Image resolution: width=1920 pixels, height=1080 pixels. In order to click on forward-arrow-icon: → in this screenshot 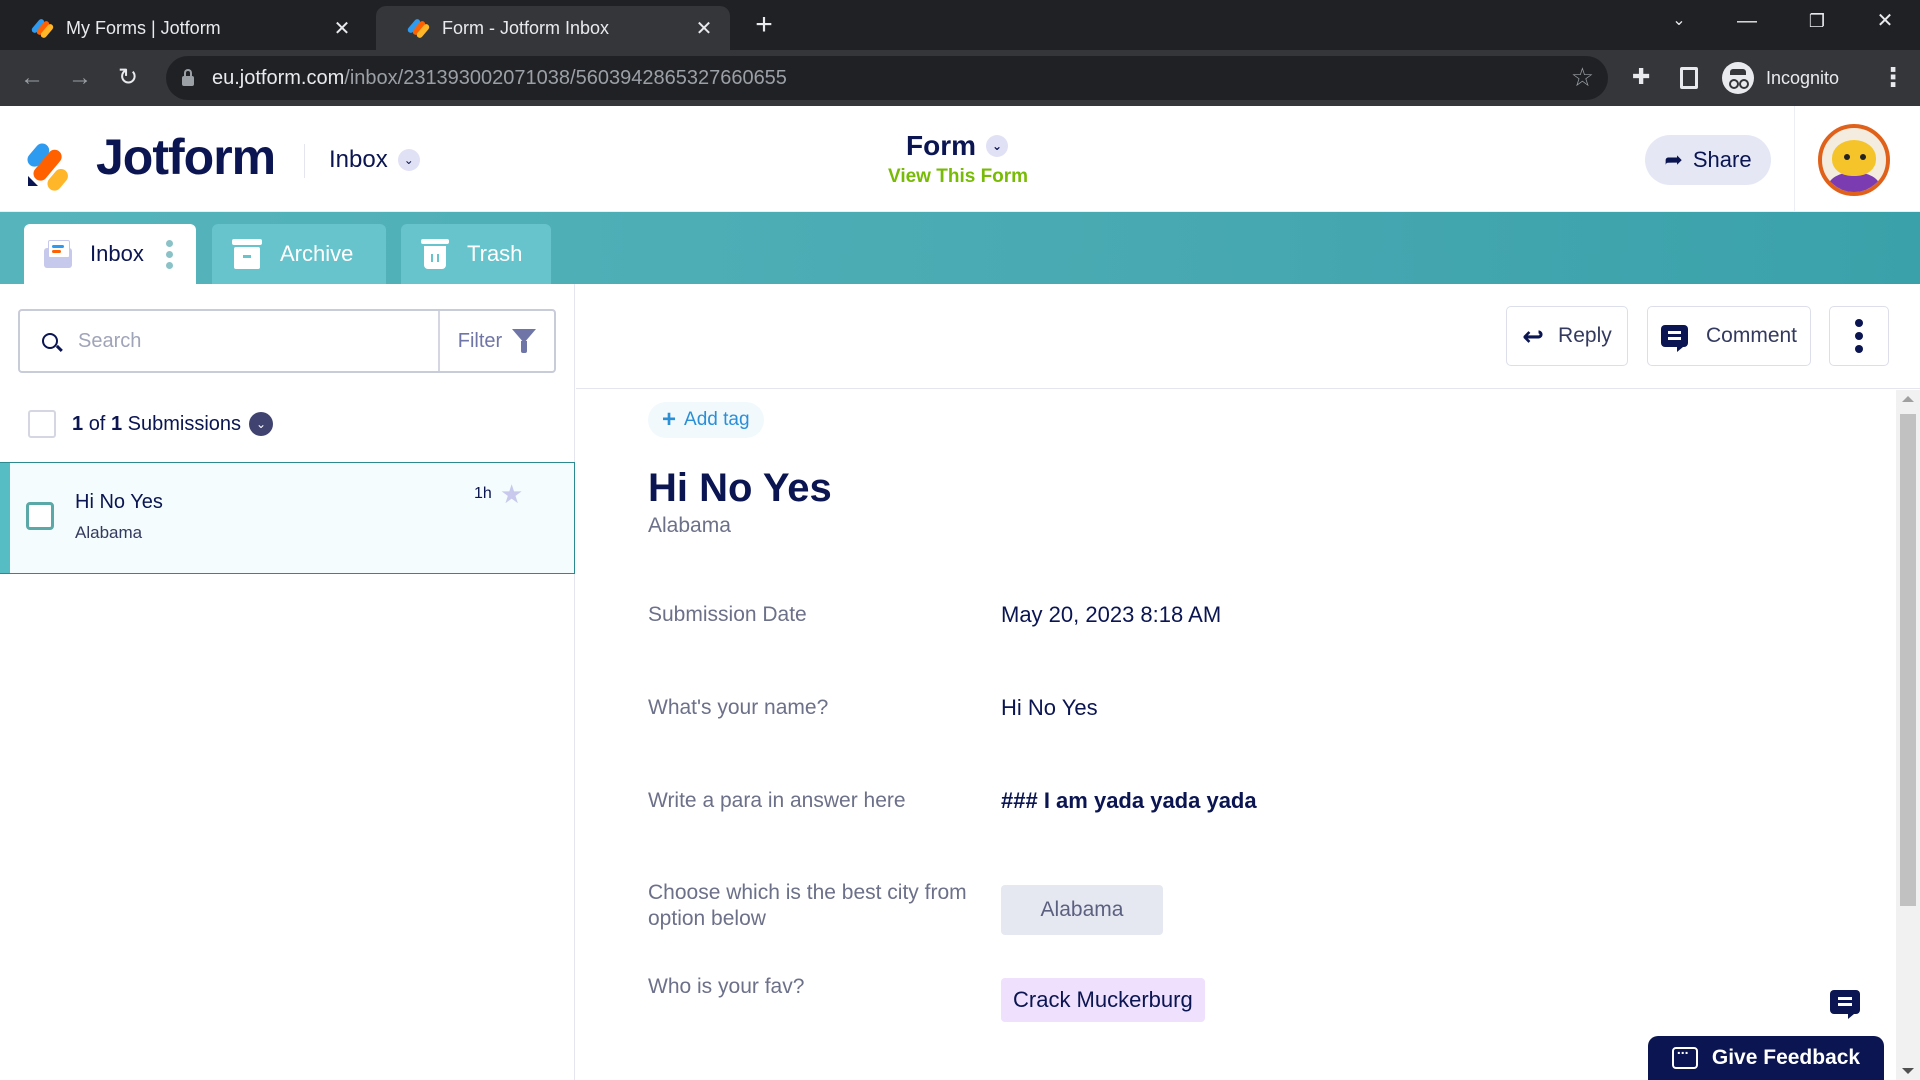, I will do `click(80, 78)`.